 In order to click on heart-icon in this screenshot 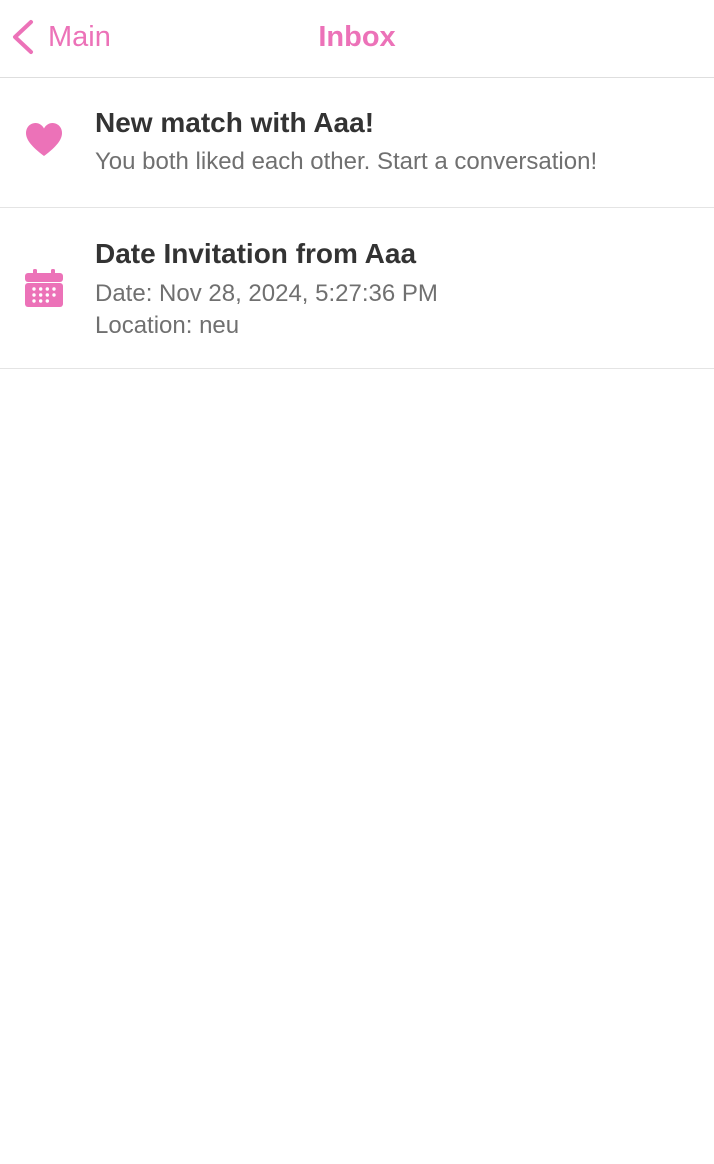, I will do `click(44, 139)`.